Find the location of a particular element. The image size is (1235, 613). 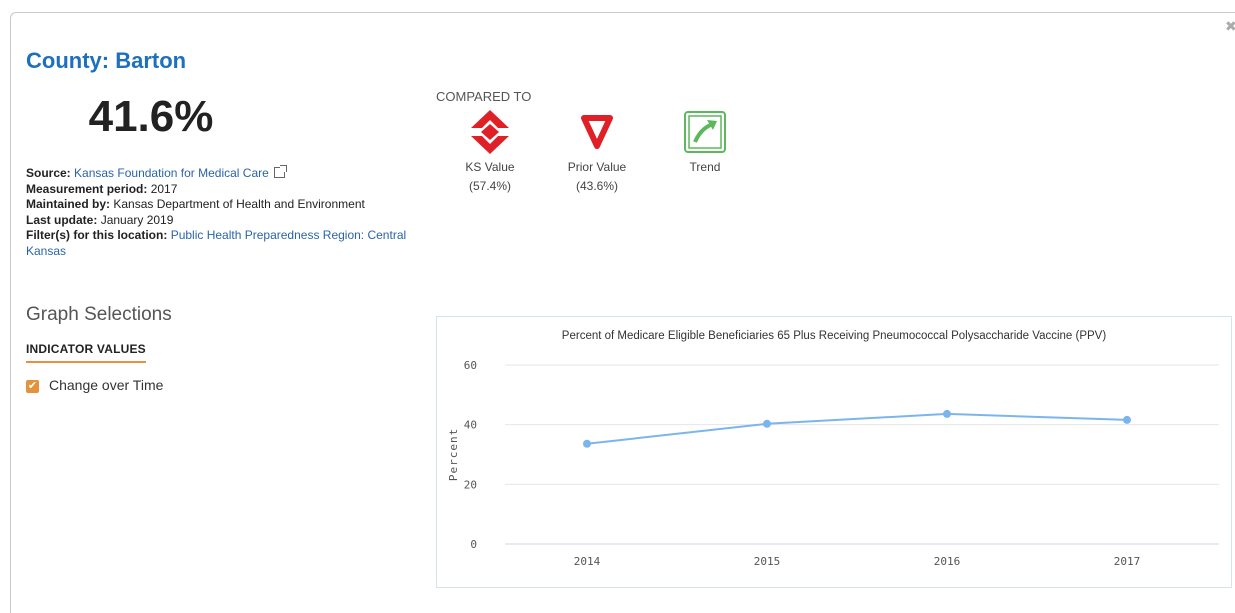

prior-value-number: (43.6%) is located at coordinates (597, 186).